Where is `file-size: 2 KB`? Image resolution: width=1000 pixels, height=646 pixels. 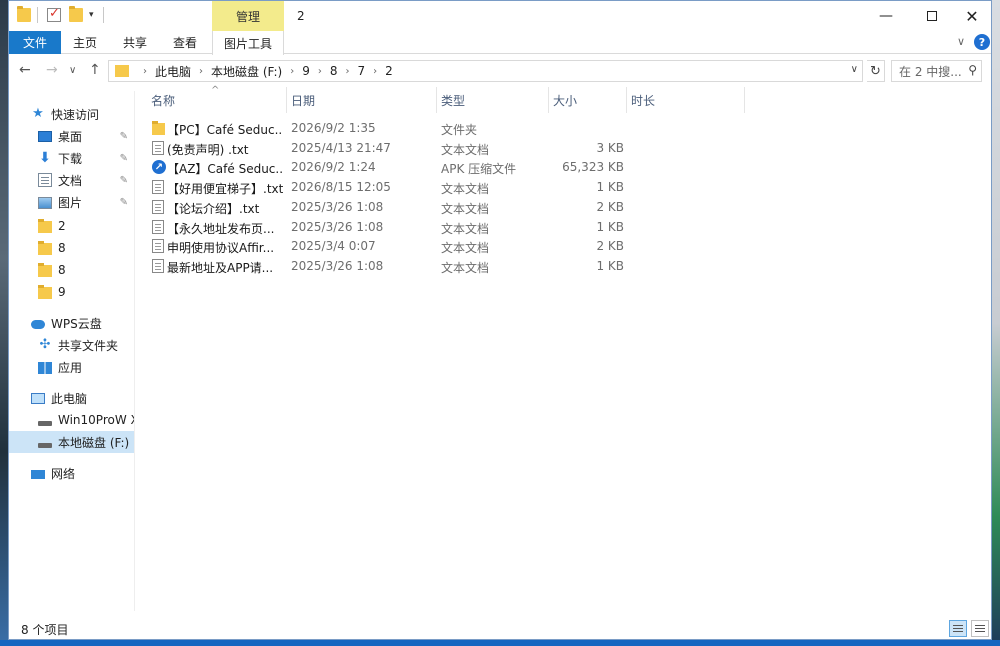
file-size: 2 KB is located at coordinates (610, 206).